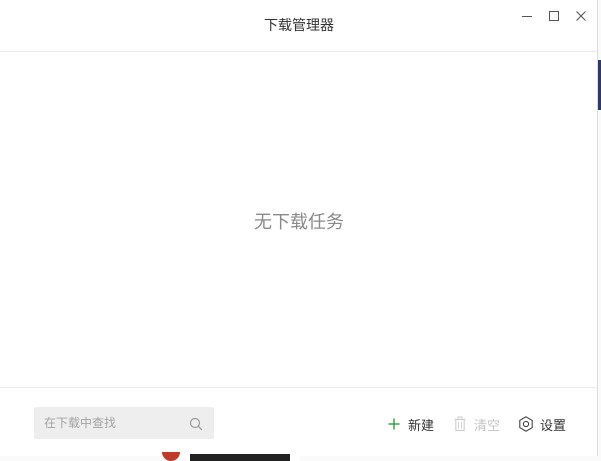 The width and height of the screenshot is (601, 461). What do you see at coordinates (240, 457) in the screenshot?
I see `background-text-fragment` at bounding box center [240, 457].